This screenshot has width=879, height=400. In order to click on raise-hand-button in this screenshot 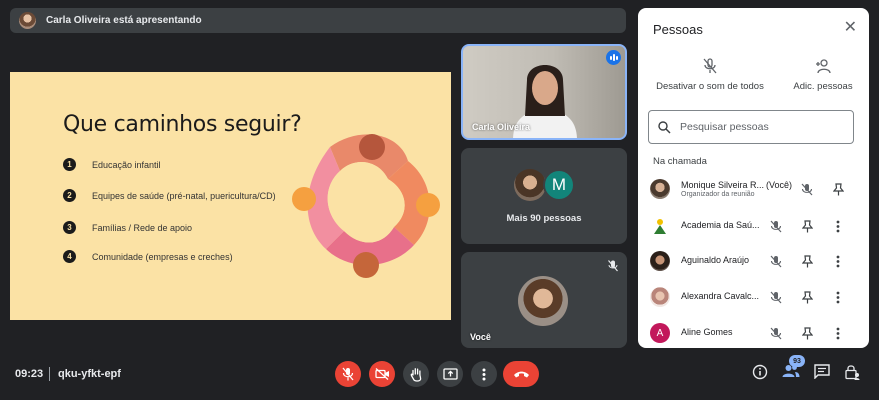, I will do `click(416, 374)`.